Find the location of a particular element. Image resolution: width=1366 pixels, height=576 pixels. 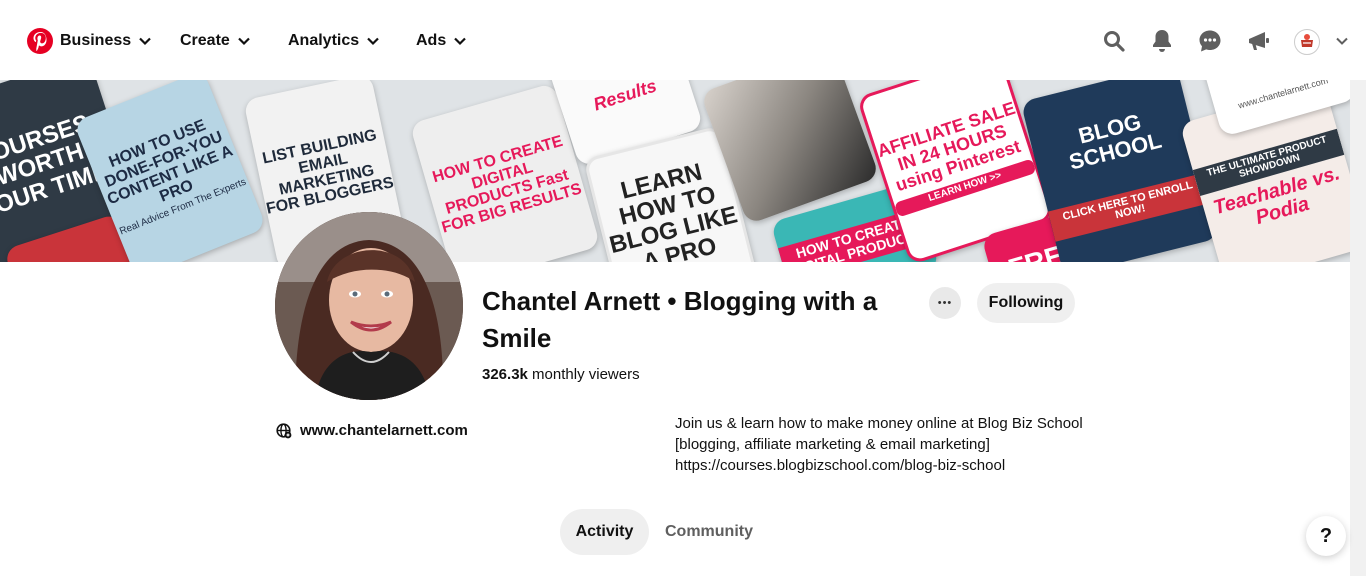

nav-business-menu: Business is located at coordinates (106, 41).